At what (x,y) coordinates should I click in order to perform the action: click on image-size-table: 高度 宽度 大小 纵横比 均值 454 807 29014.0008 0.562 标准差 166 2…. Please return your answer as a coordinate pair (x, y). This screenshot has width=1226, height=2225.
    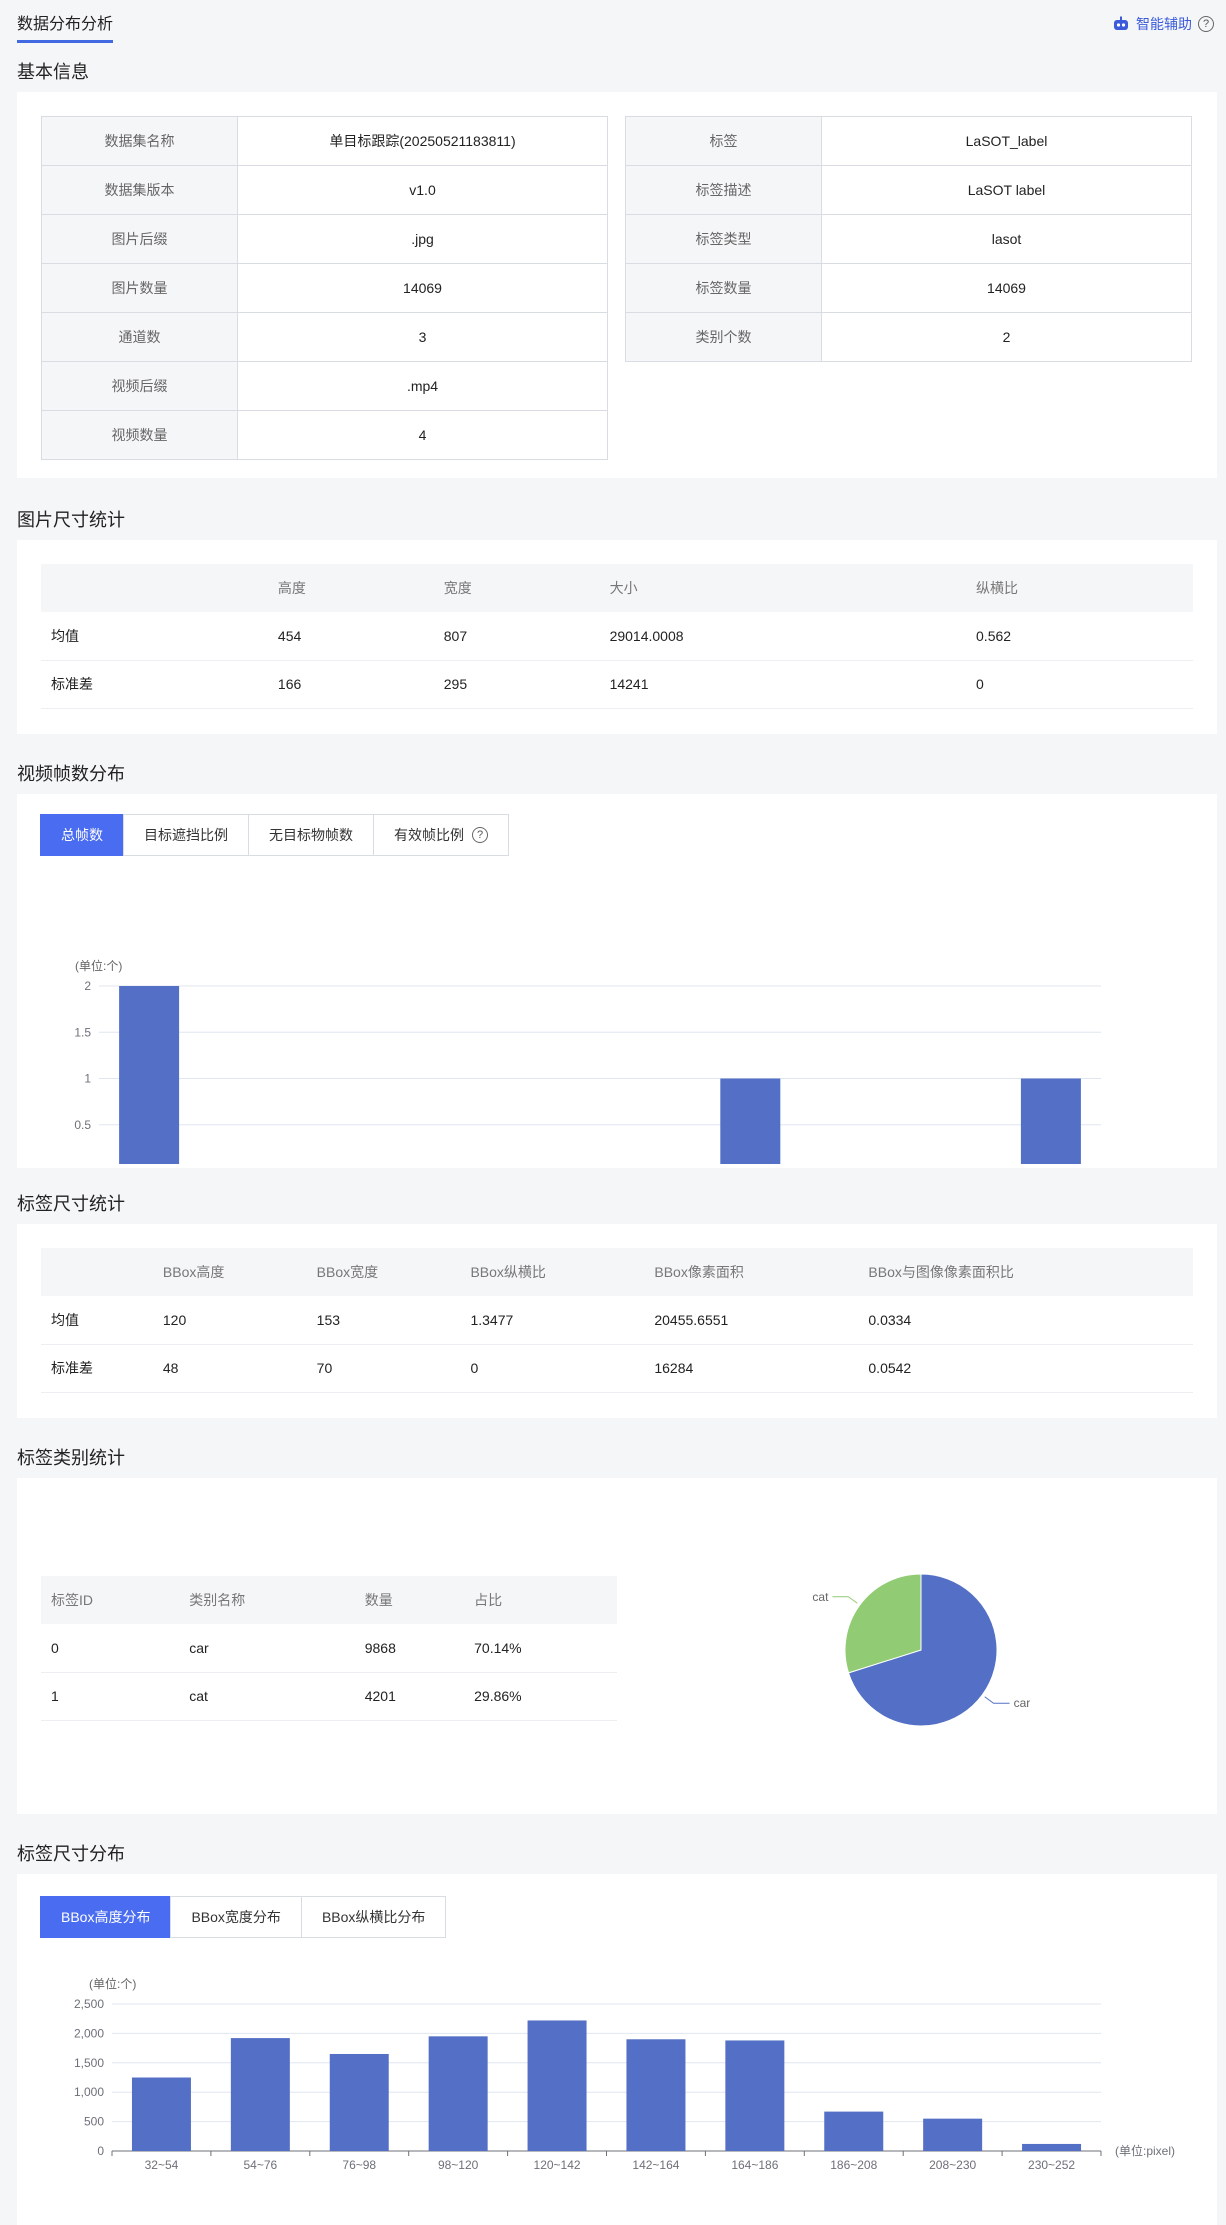
    Looking at the image, I should click on (617, 636).